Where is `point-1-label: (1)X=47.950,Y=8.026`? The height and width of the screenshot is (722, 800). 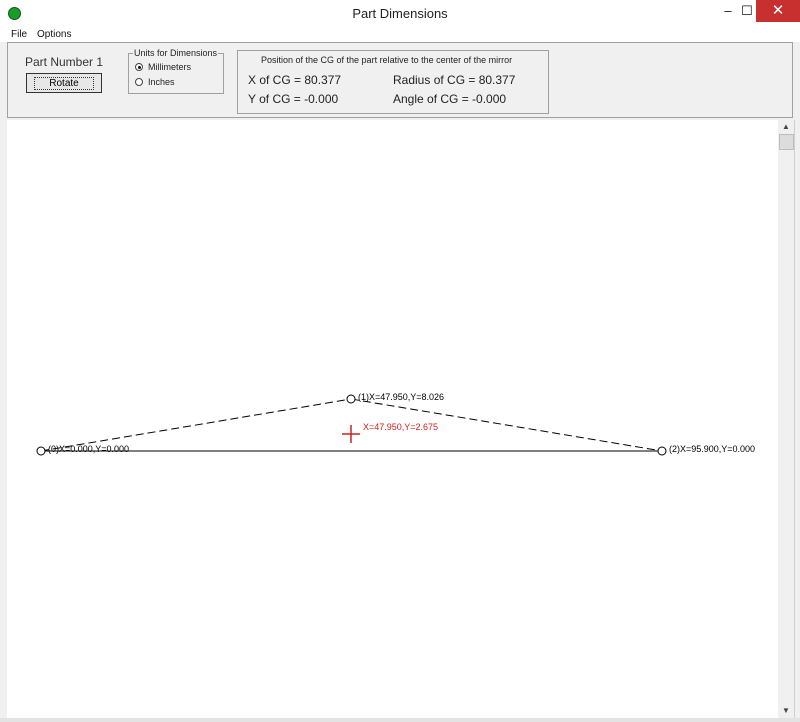 point-1-label: (1)X=47.950,Y=8.026 is located at coordinates (401, 397).